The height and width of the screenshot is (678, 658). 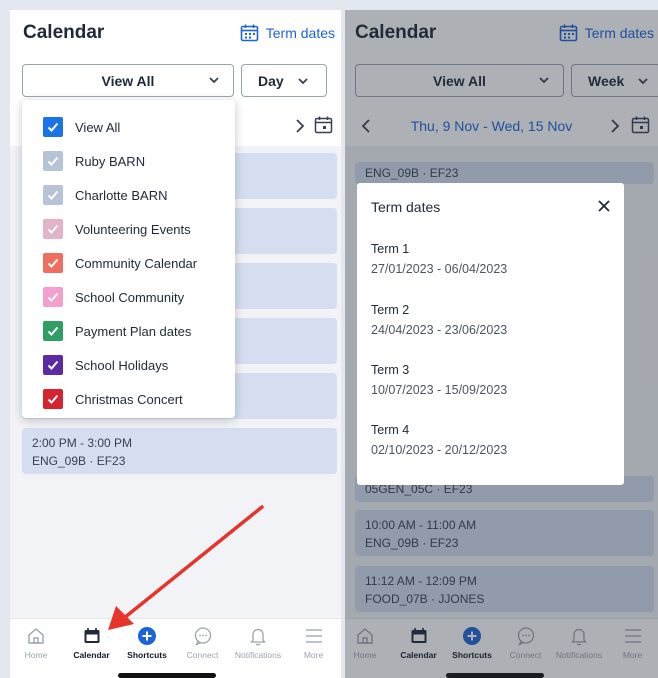 I want to click on modal-title: Term dates, so click(x=406, y=207).